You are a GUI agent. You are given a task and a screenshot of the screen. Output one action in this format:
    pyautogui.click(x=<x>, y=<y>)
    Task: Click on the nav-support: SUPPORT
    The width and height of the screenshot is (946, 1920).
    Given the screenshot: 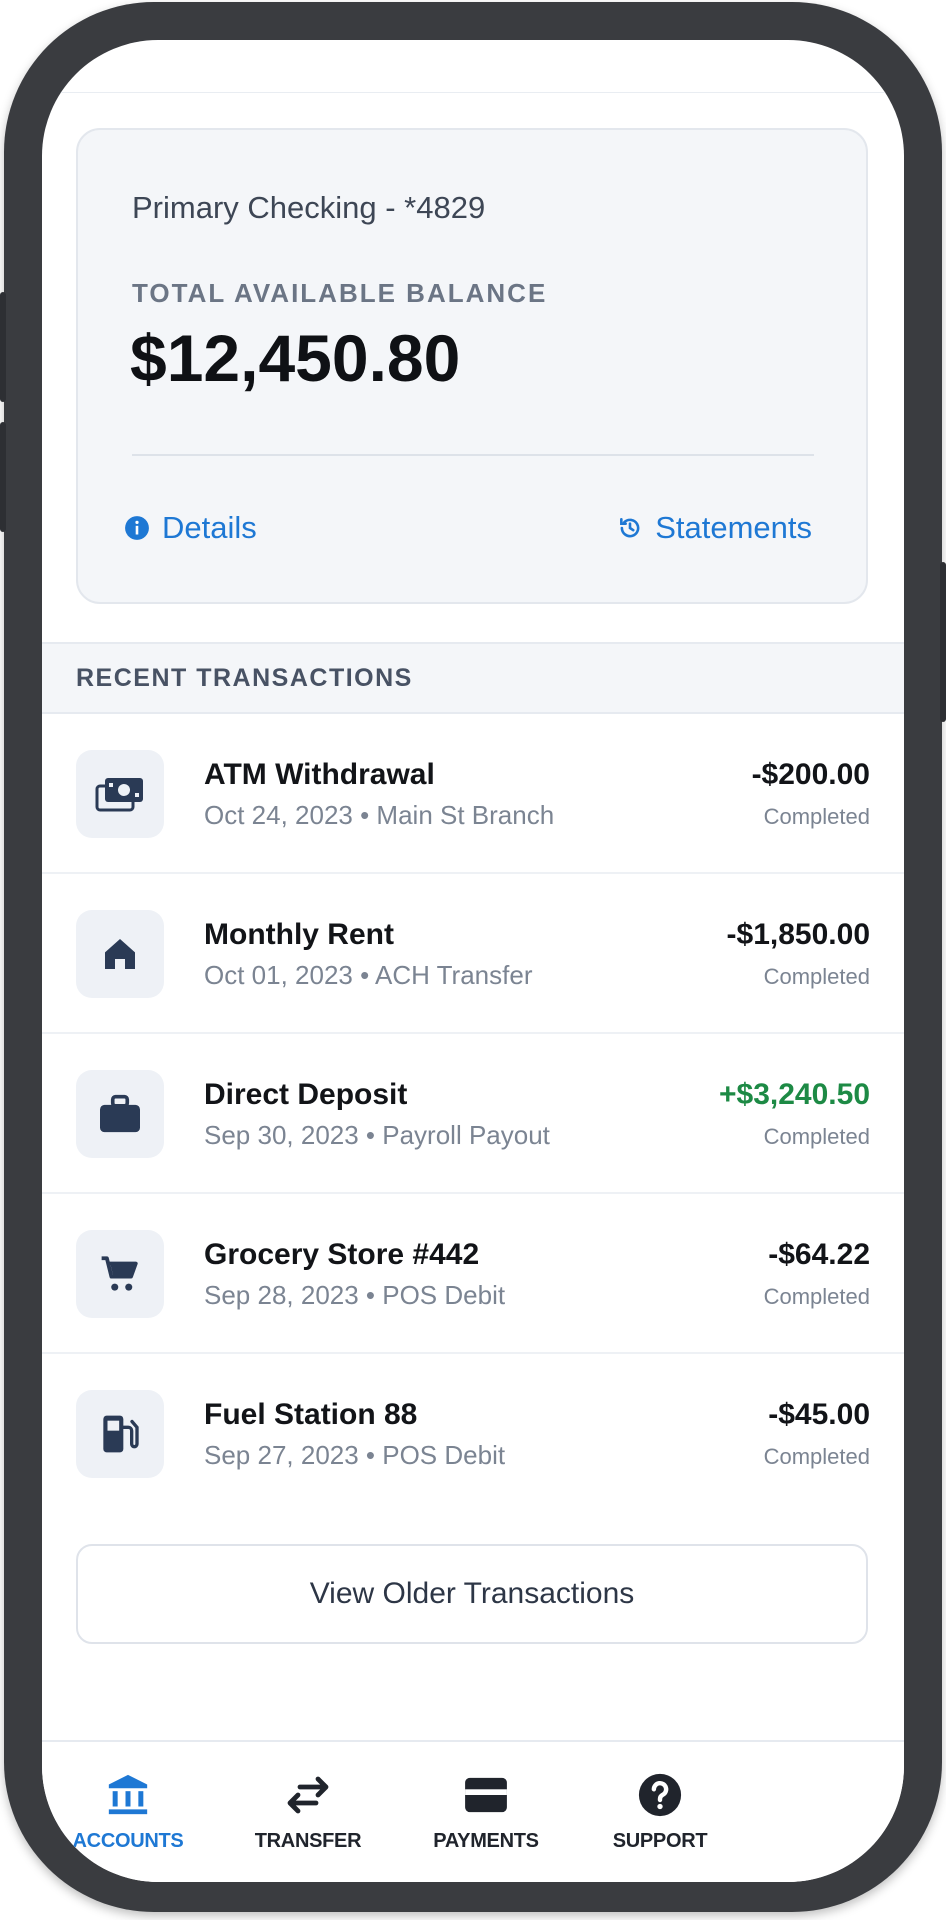 What is the action you would take?
    pyautogui.click(x=660, y=1811)
    